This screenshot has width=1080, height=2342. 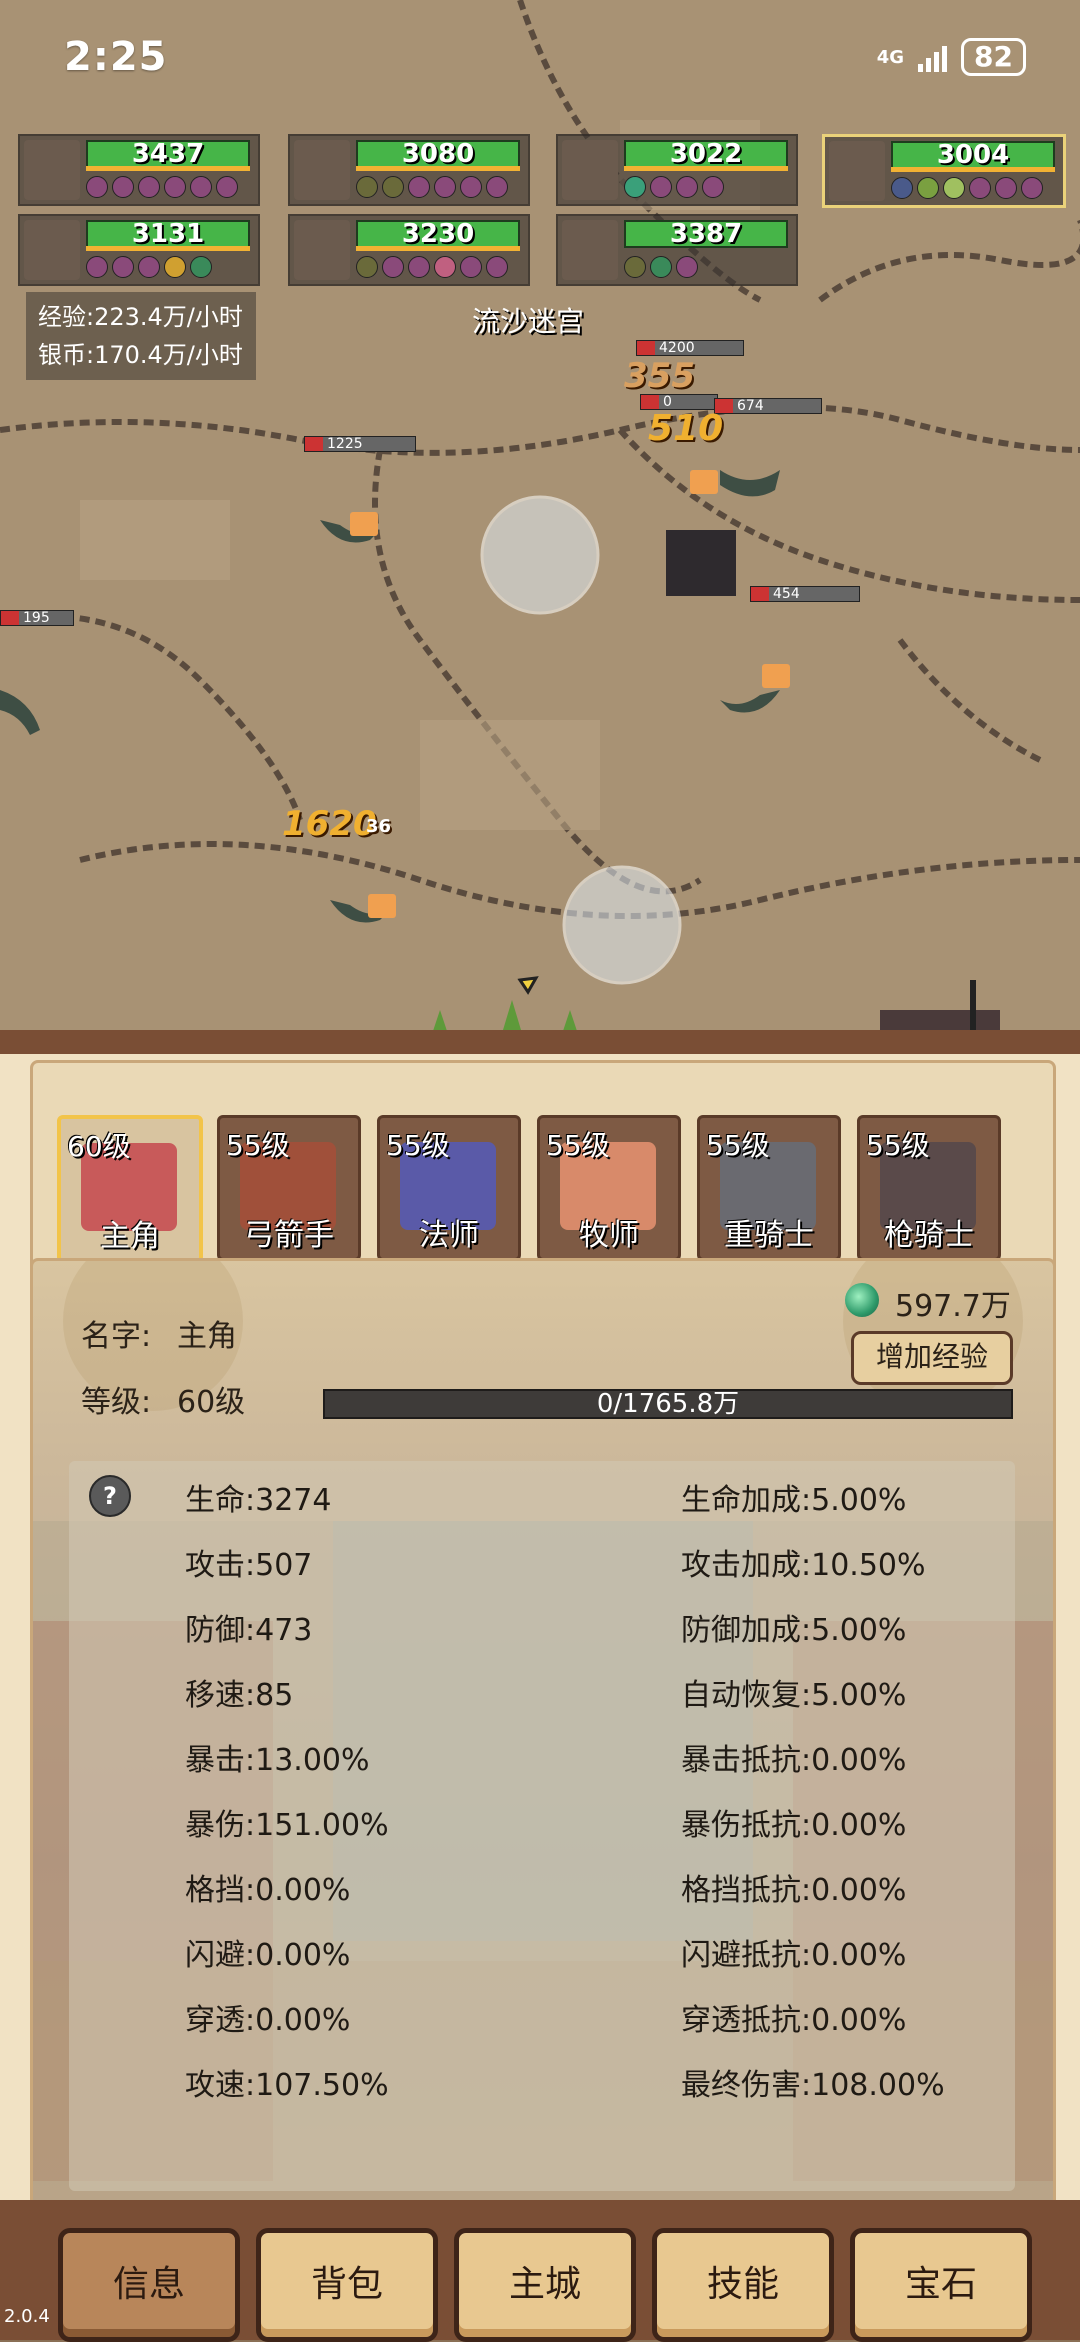 What do you see at coordinates (686, 428) in the screenshot?
I see `damage-number: 510` at bounding box center [686, 428].